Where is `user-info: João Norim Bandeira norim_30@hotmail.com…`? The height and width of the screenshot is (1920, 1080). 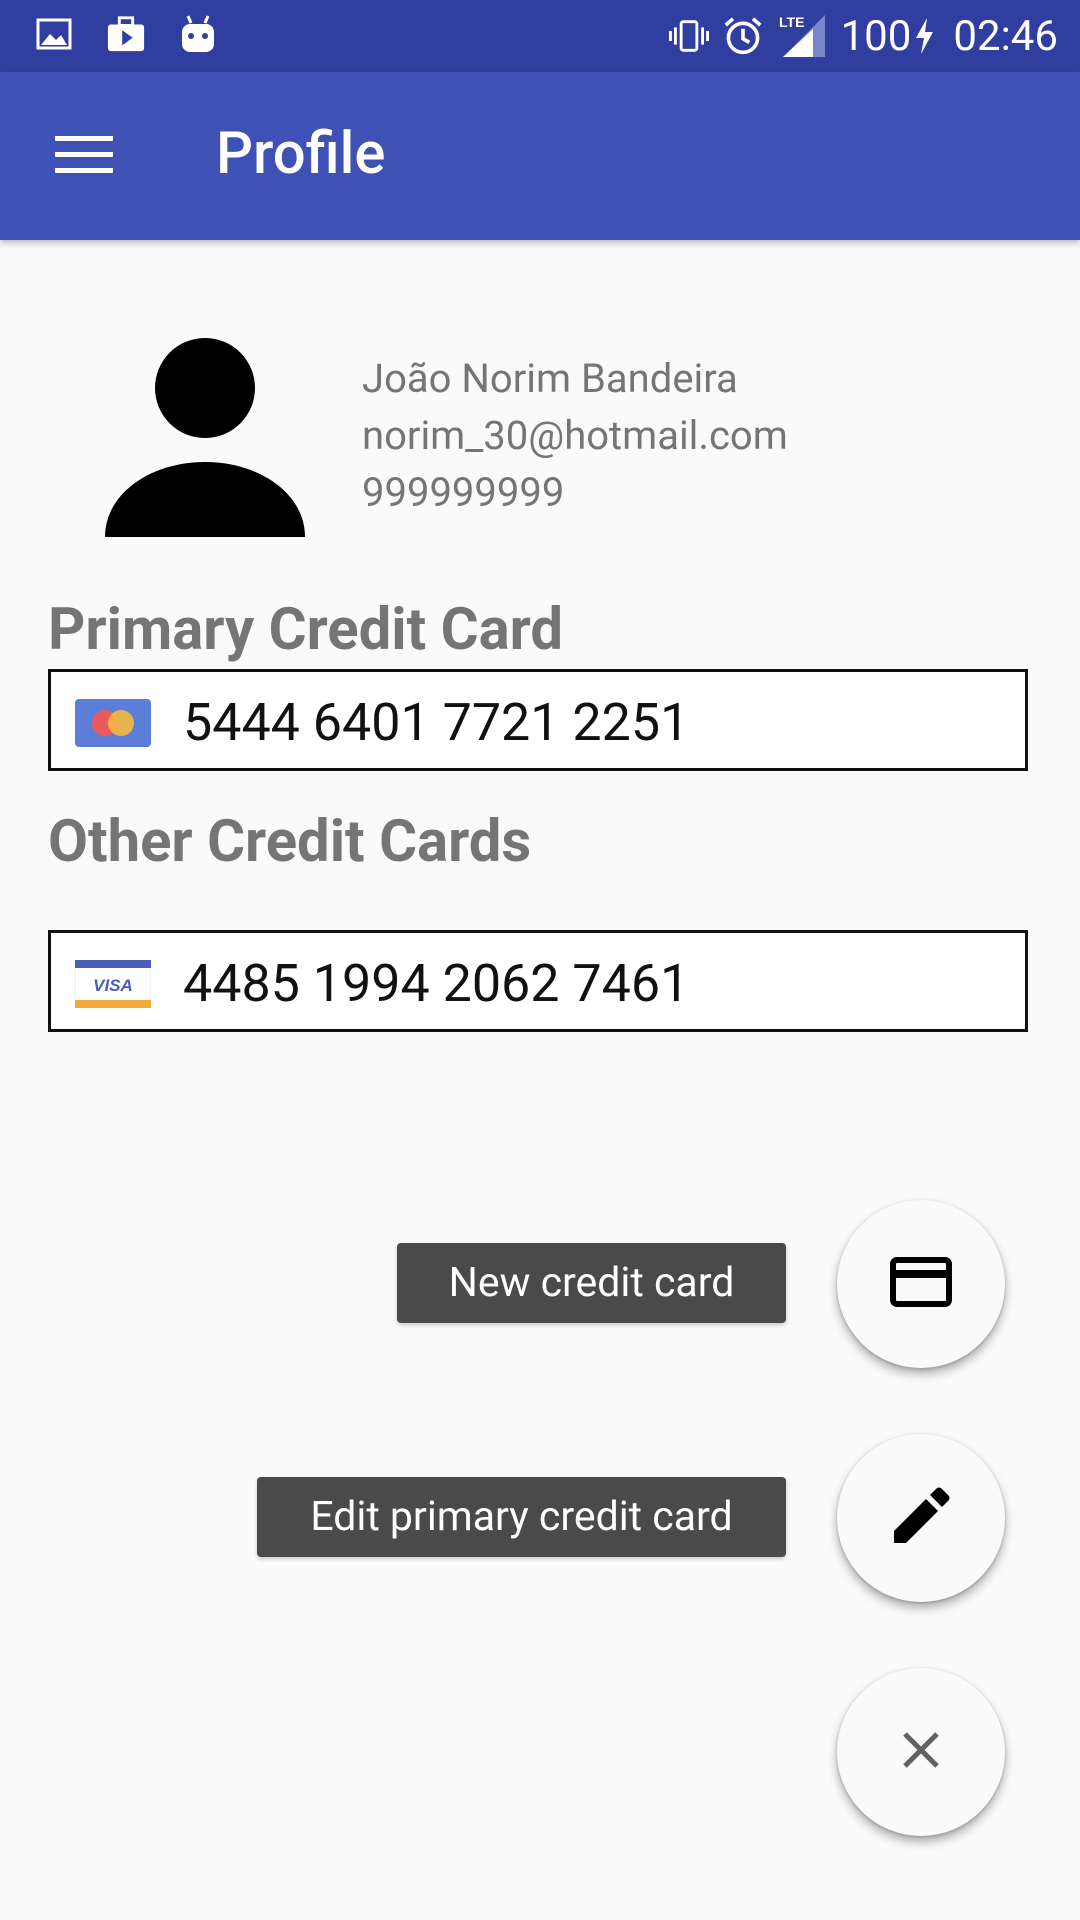
user-info: João Norim Bandeira norim_30@hotmail.com… is located at coordinates (575, 435).